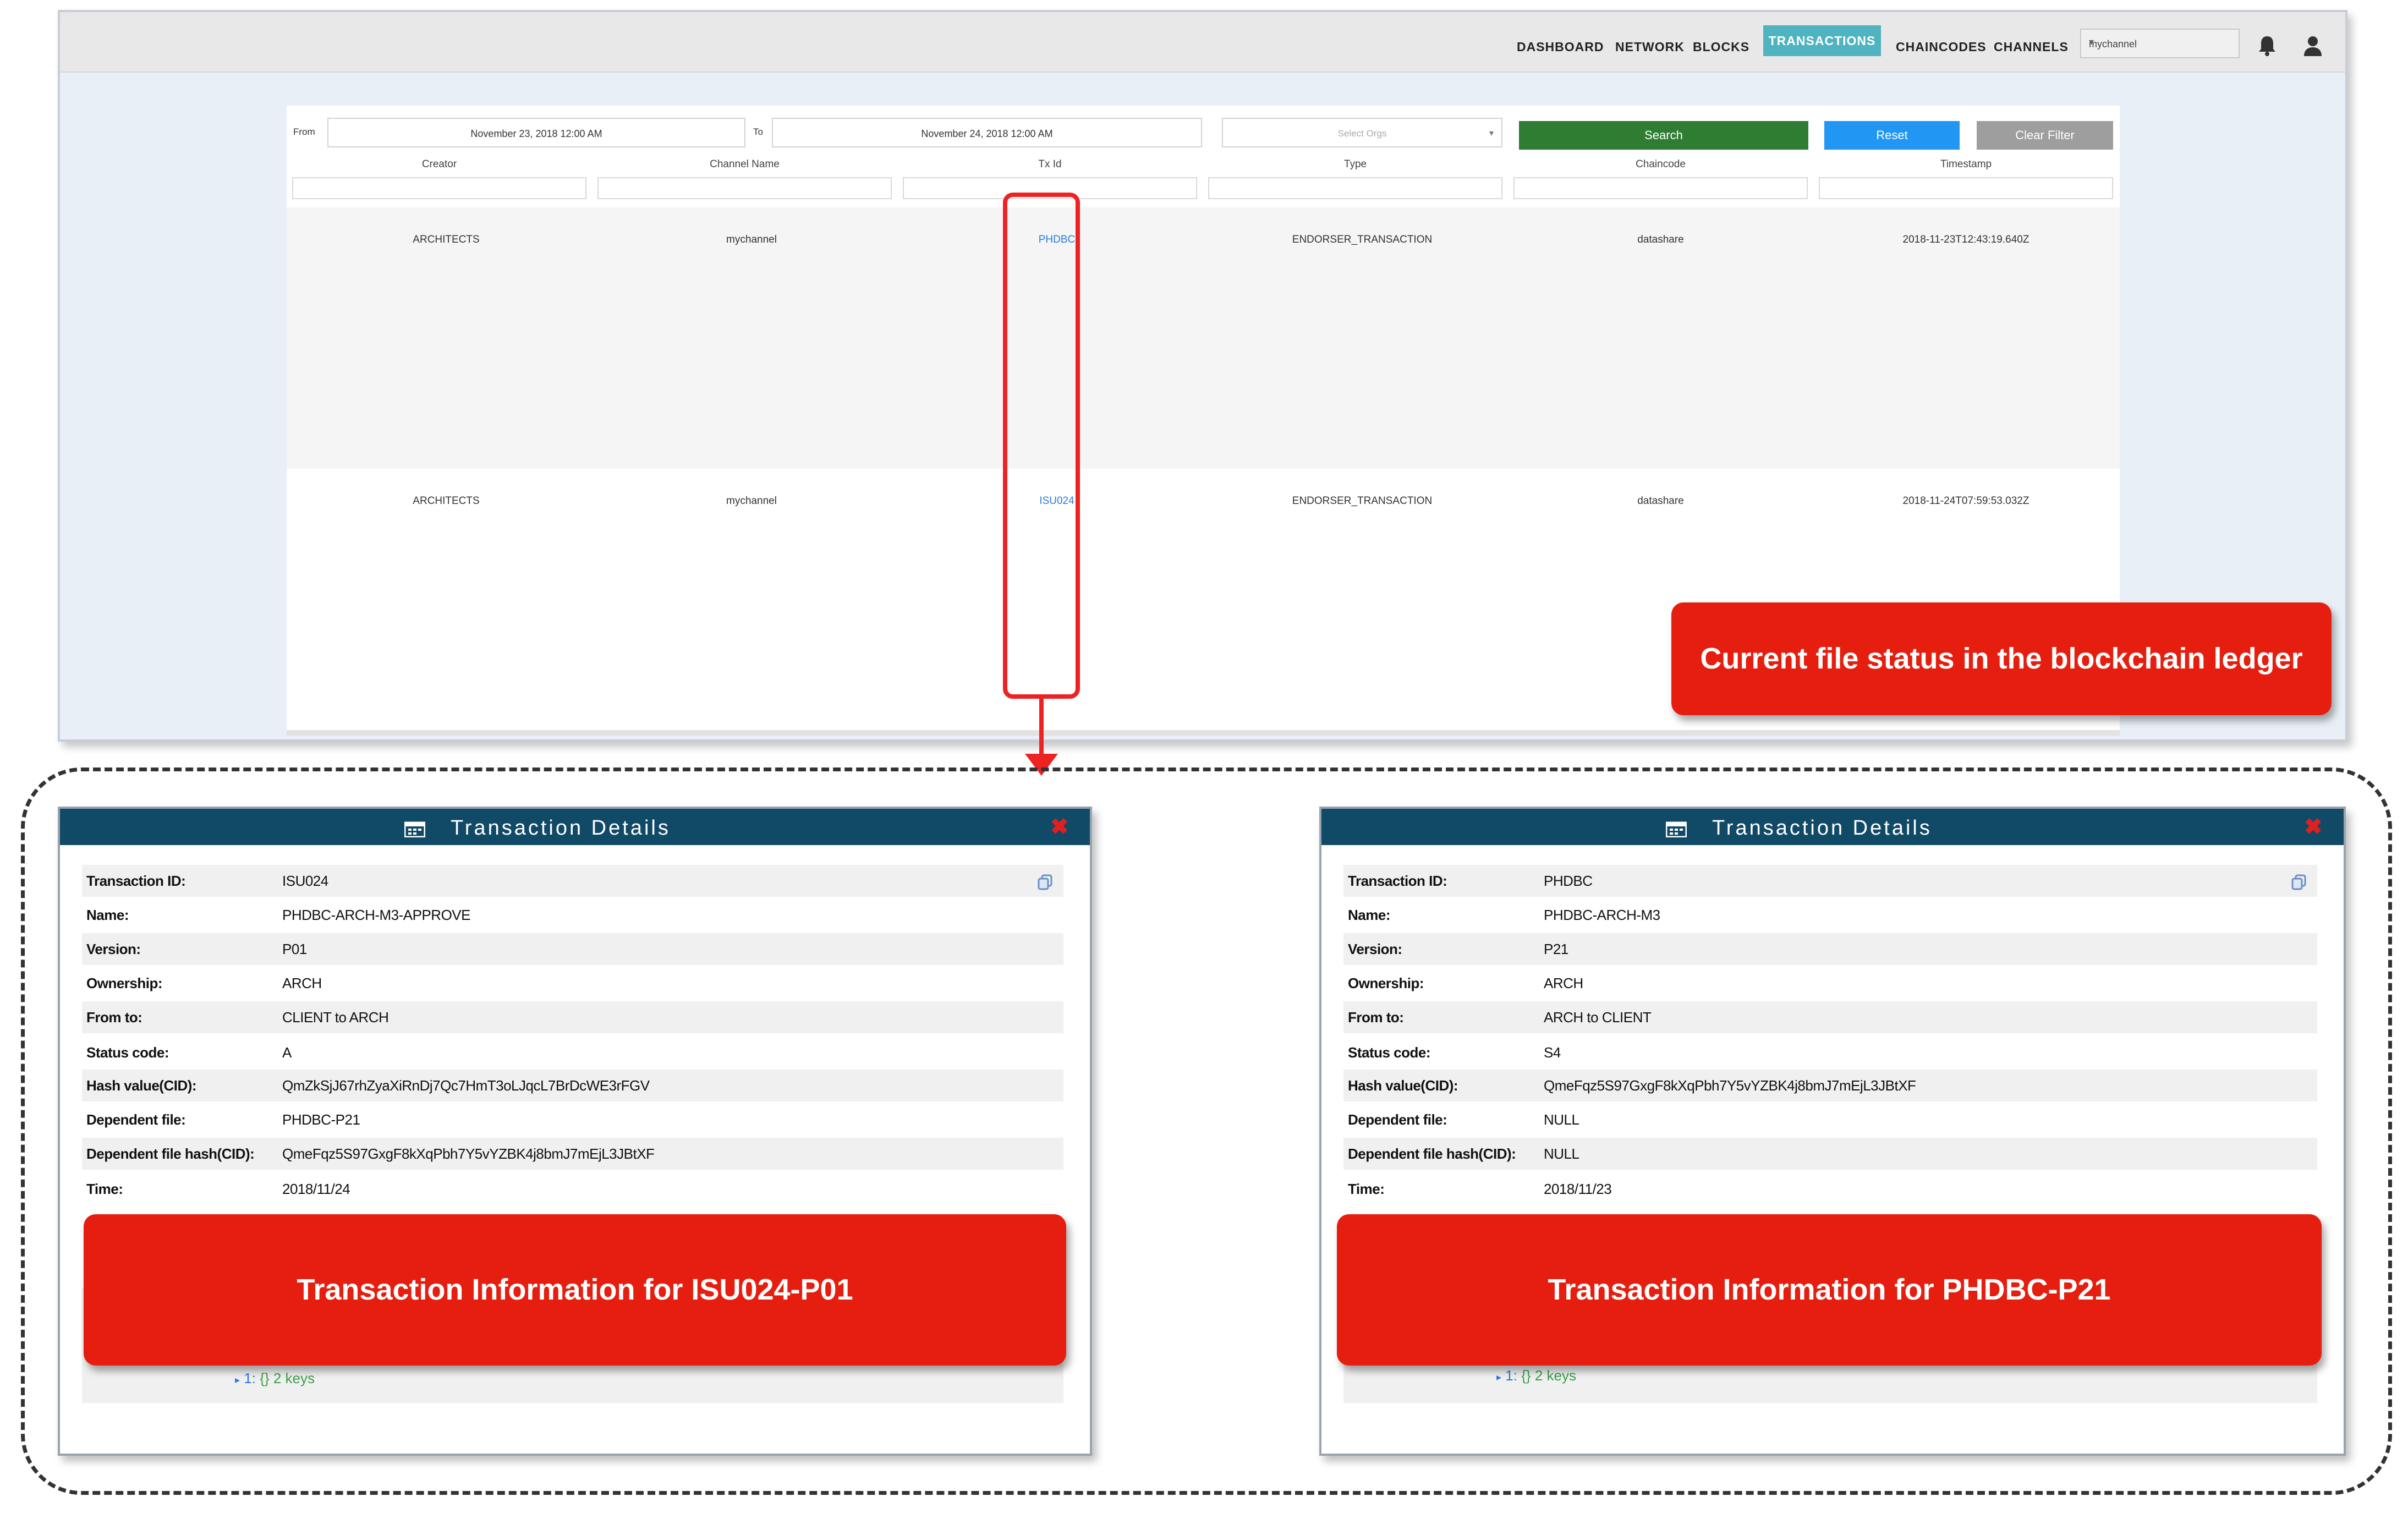 The width and height of the screenshot is (2408, 1513). Describe the element at coordinates (536, 132) in the screenshot. I see `from-date-input: November 23, 2018 12:00 AM` at that location.